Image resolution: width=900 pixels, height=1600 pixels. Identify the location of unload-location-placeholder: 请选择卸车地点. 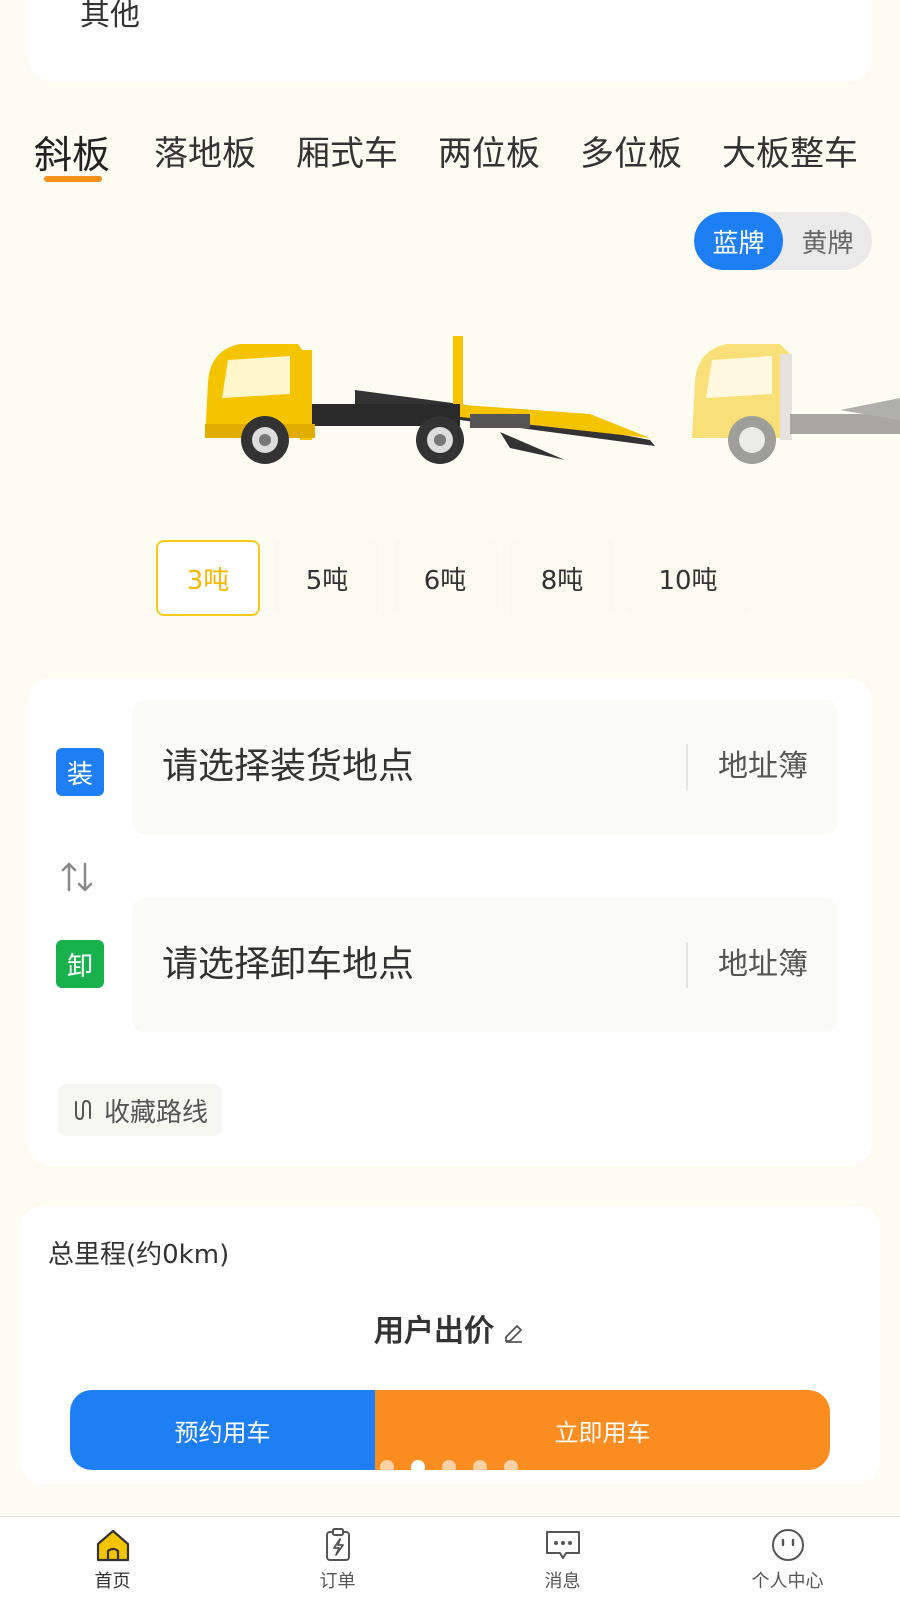
(288, 964).